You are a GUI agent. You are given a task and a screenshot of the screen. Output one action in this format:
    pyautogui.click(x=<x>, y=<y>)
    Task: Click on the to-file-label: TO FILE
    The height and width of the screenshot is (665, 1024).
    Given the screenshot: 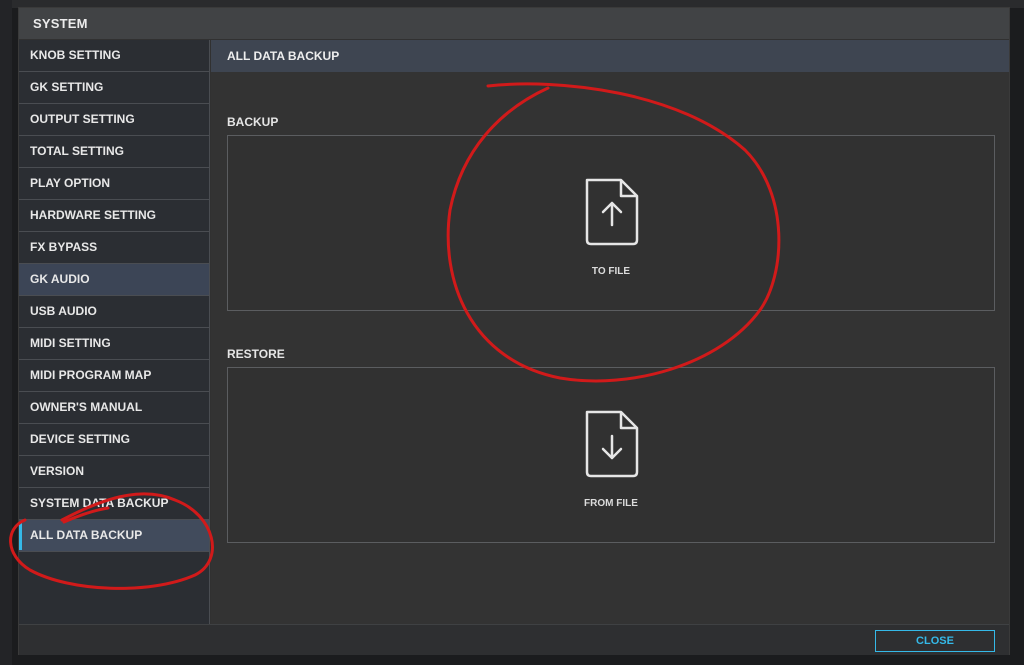 What is the action you would take?
    pyautogui.click(x=611, y=271)
    